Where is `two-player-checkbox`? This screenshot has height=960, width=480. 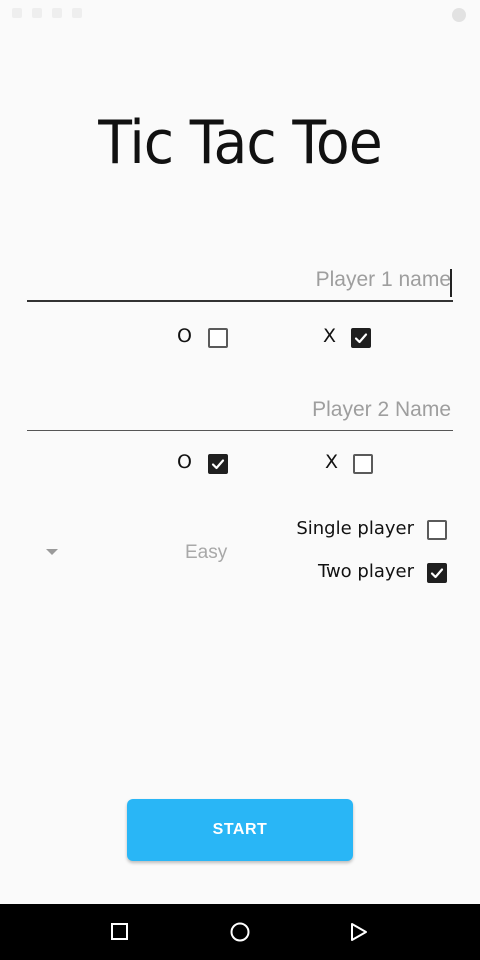
two-player-checkbox is located at coordinates (437, 573).